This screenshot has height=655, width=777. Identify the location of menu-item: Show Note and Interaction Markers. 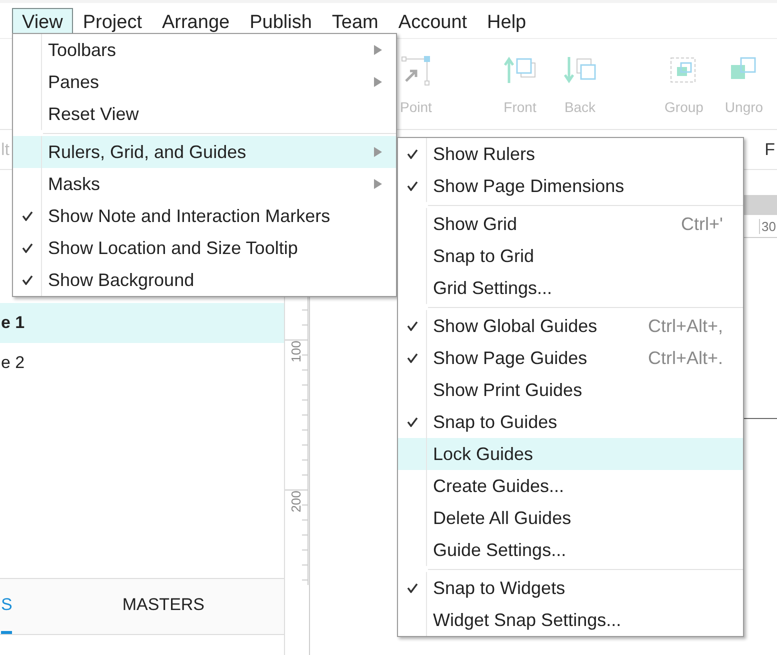
(204, 216).